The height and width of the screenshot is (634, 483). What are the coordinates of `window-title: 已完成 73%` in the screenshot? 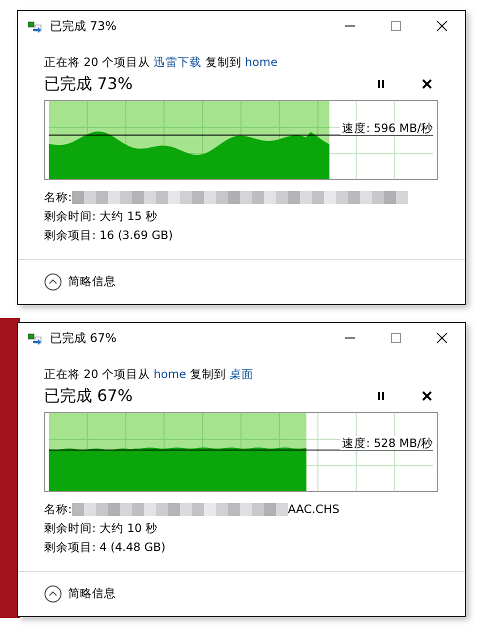 It's located at (83, 26).